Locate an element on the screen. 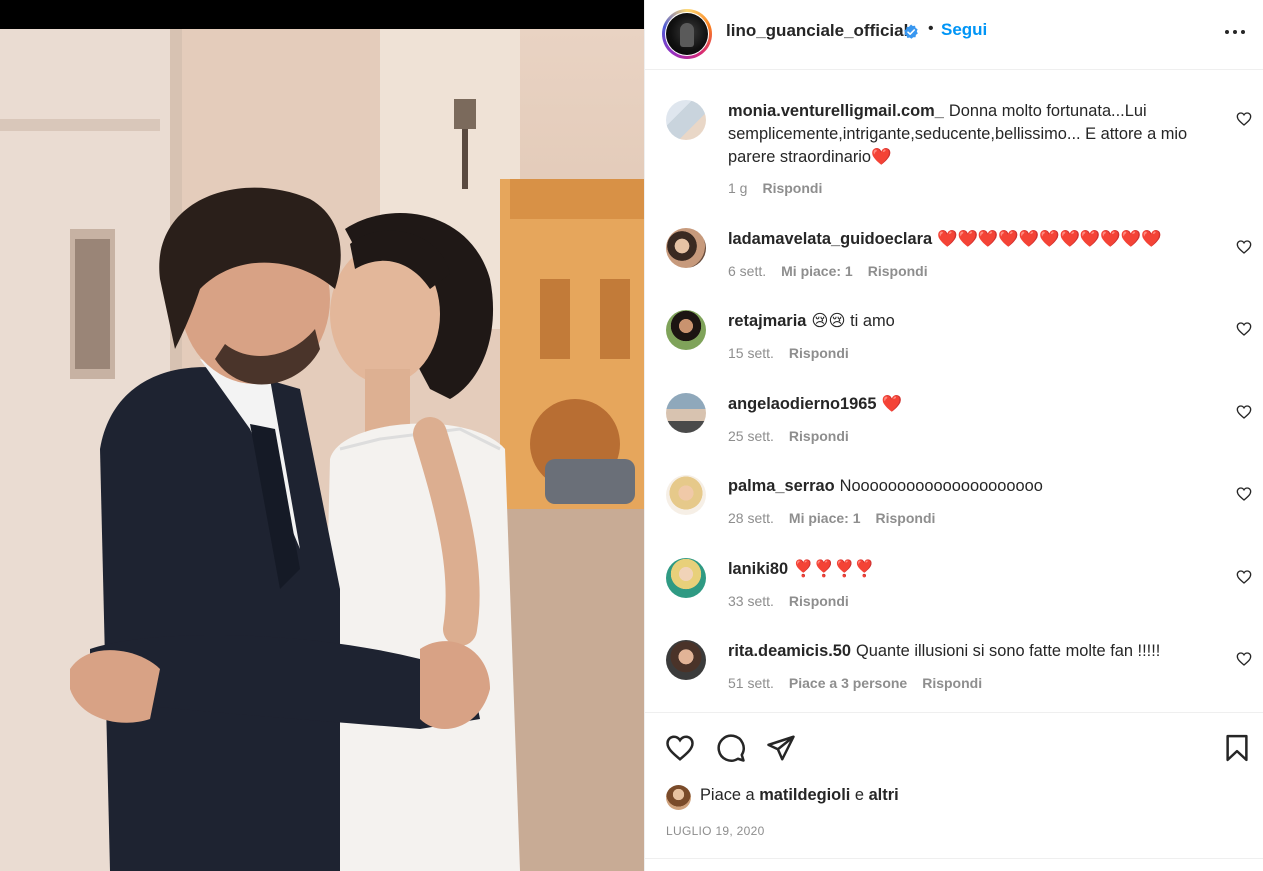  comment-username: ladamavelata_guidoeclara is located at coordinates (830, 239).